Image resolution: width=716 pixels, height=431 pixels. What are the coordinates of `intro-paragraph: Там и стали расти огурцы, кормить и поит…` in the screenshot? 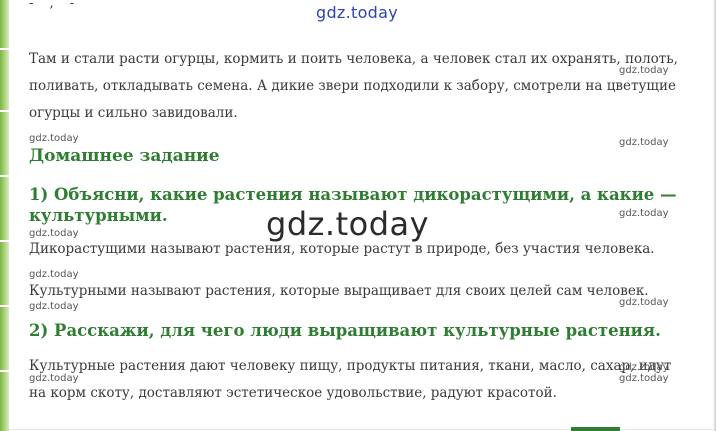 It's located at (353, 86).